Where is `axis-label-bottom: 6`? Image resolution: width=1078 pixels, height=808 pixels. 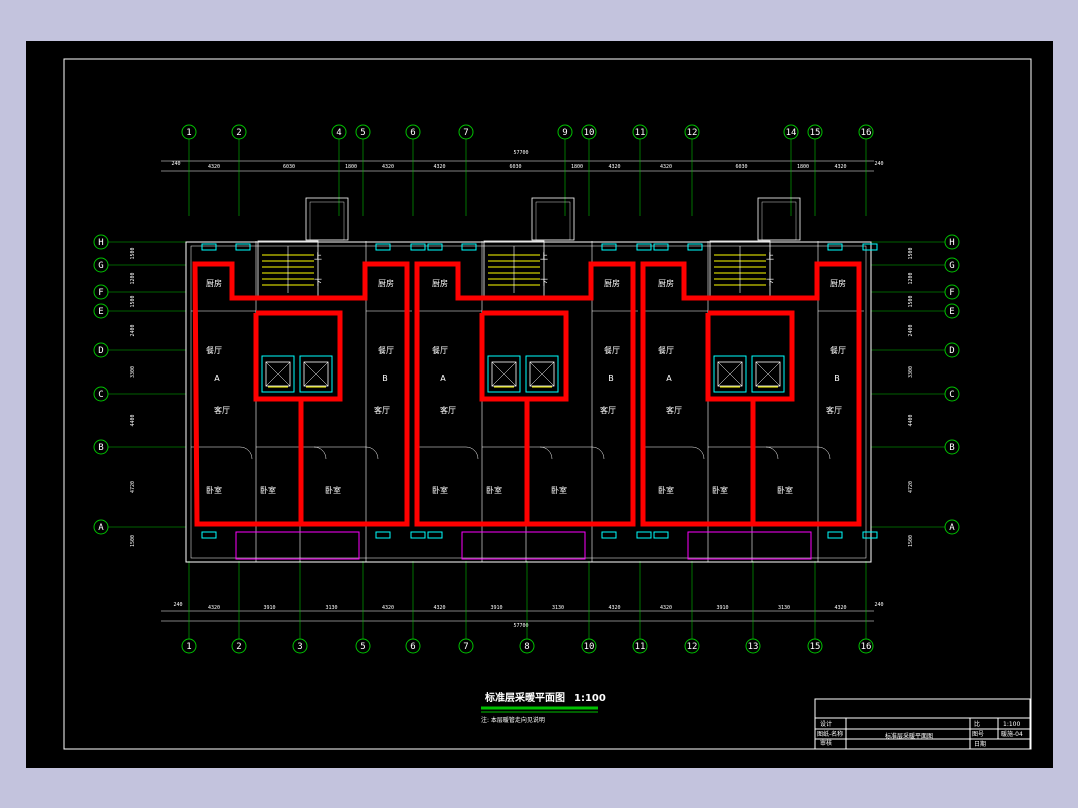
axis-label-bottom: 6 is located at coordinates (412, 647).